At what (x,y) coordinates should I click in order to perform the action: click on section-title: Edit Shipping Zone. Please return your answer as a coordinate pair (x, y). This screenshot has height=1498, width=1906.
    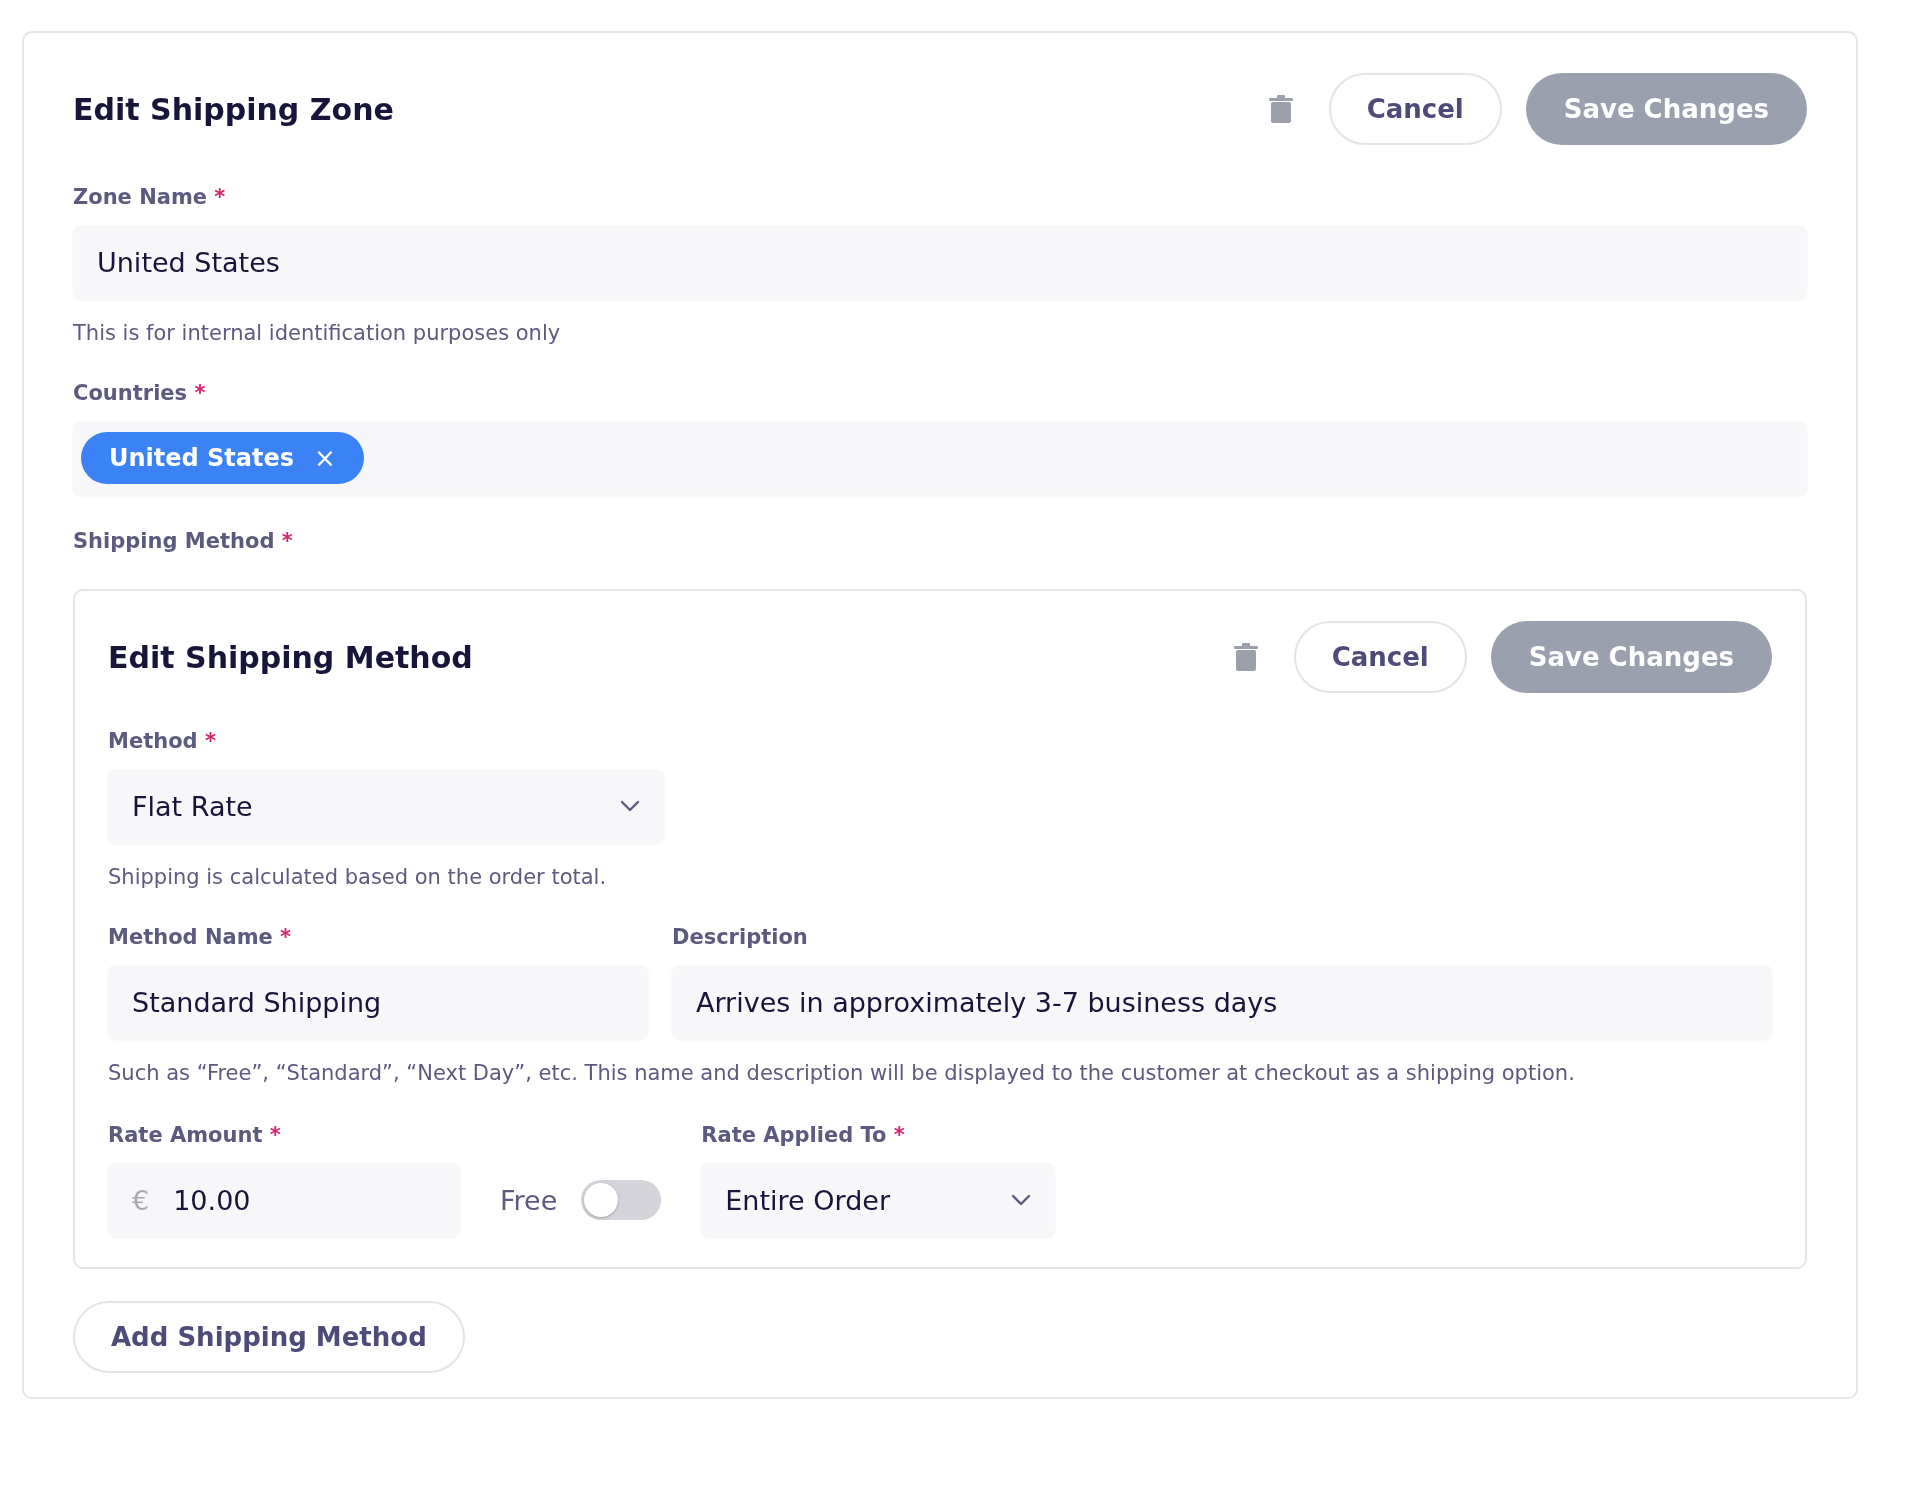
    Looking at the image, I should click on (233, 109).